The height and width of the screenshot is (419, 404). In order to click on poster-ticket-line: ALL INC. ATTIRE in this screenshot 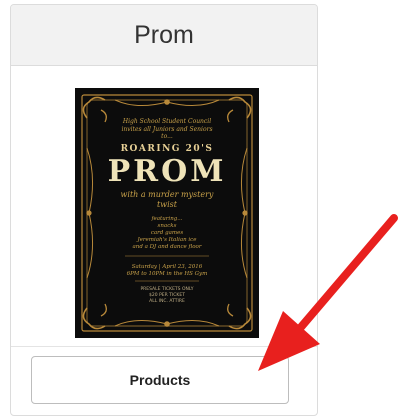, I will do `click(167, 301)`.